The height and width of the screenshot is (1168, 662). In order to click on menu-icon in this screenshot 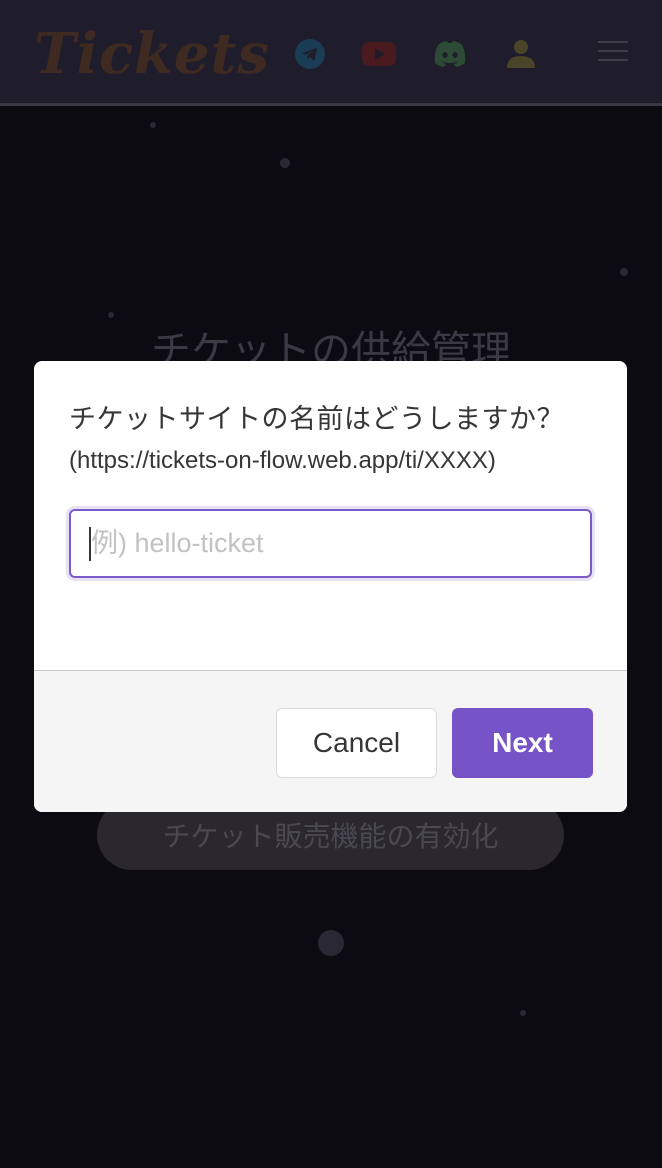, I will do `click(613, 51)`.